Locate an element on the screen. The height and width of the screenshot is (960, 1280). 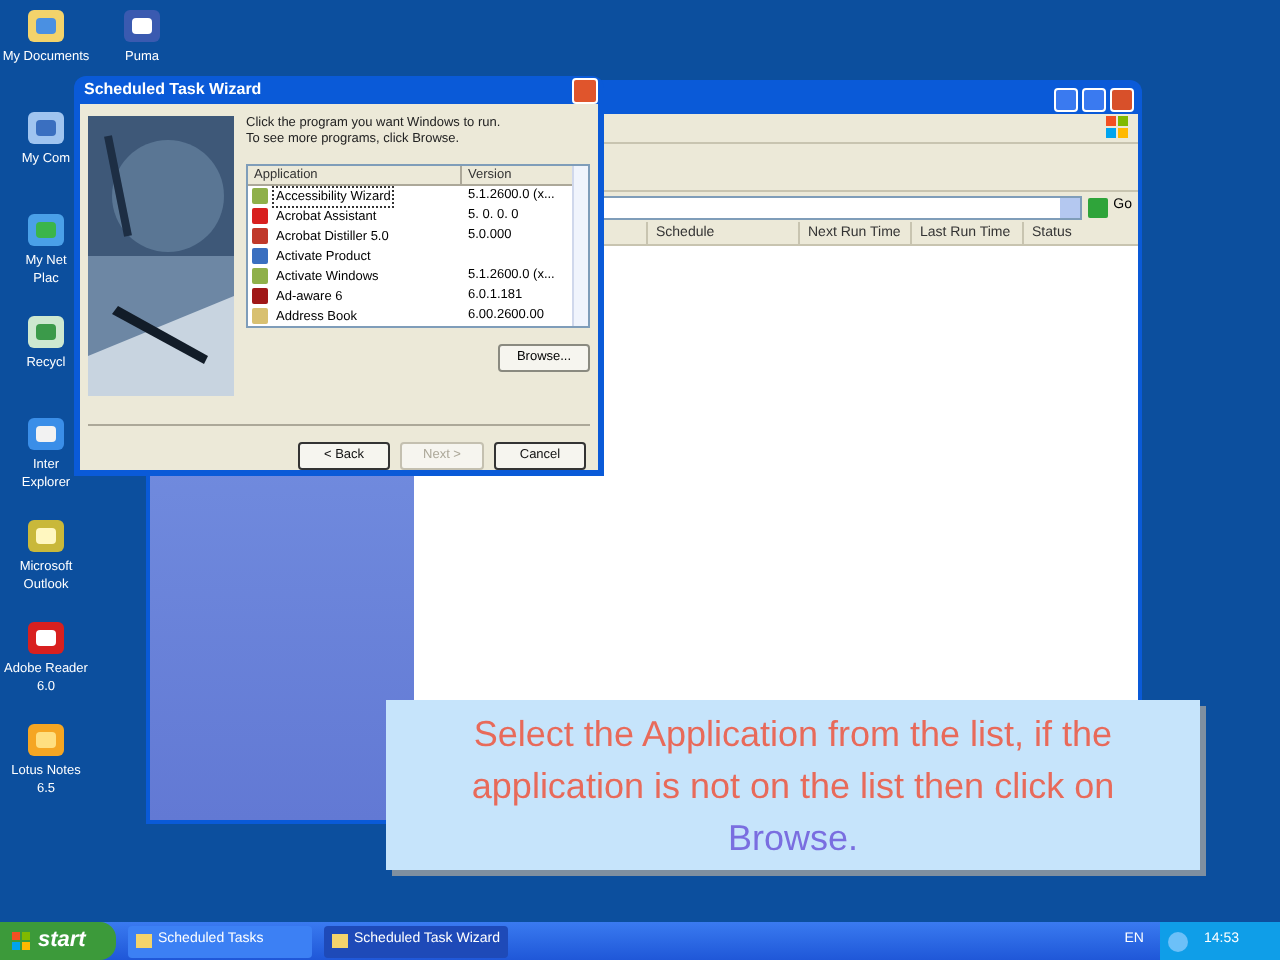
window-title: Scheduled Task Wizard is located at coordinates (172, 90).